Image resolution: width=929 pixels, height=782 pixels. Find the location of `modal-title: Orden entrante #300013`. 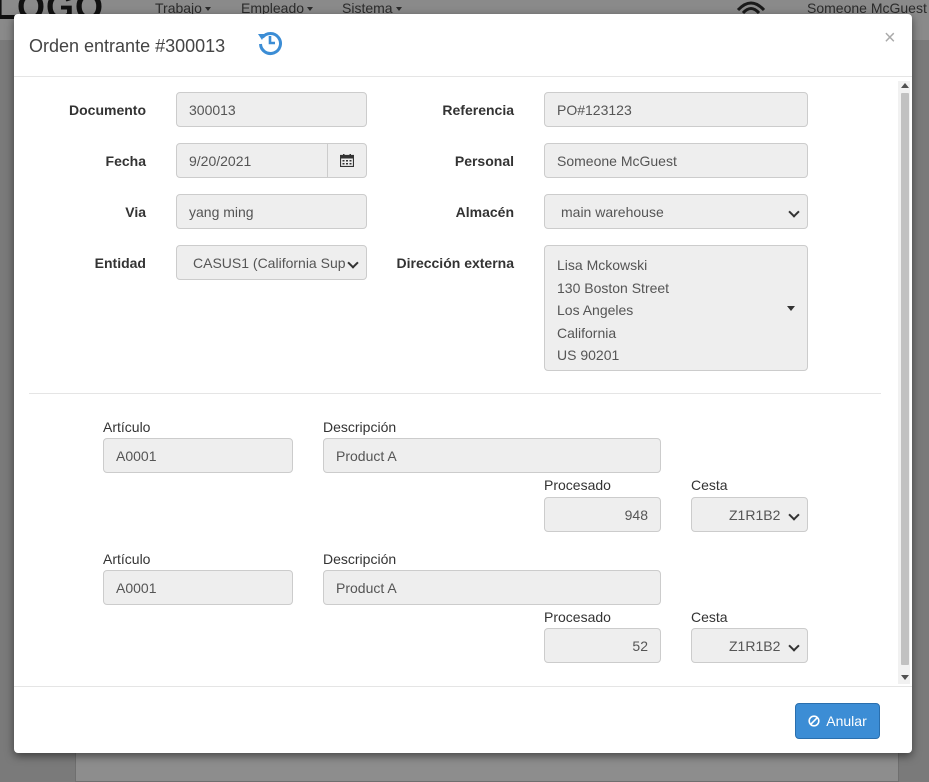

modal-title: Orden entrante #300013 is located at coordinates (127, 46).